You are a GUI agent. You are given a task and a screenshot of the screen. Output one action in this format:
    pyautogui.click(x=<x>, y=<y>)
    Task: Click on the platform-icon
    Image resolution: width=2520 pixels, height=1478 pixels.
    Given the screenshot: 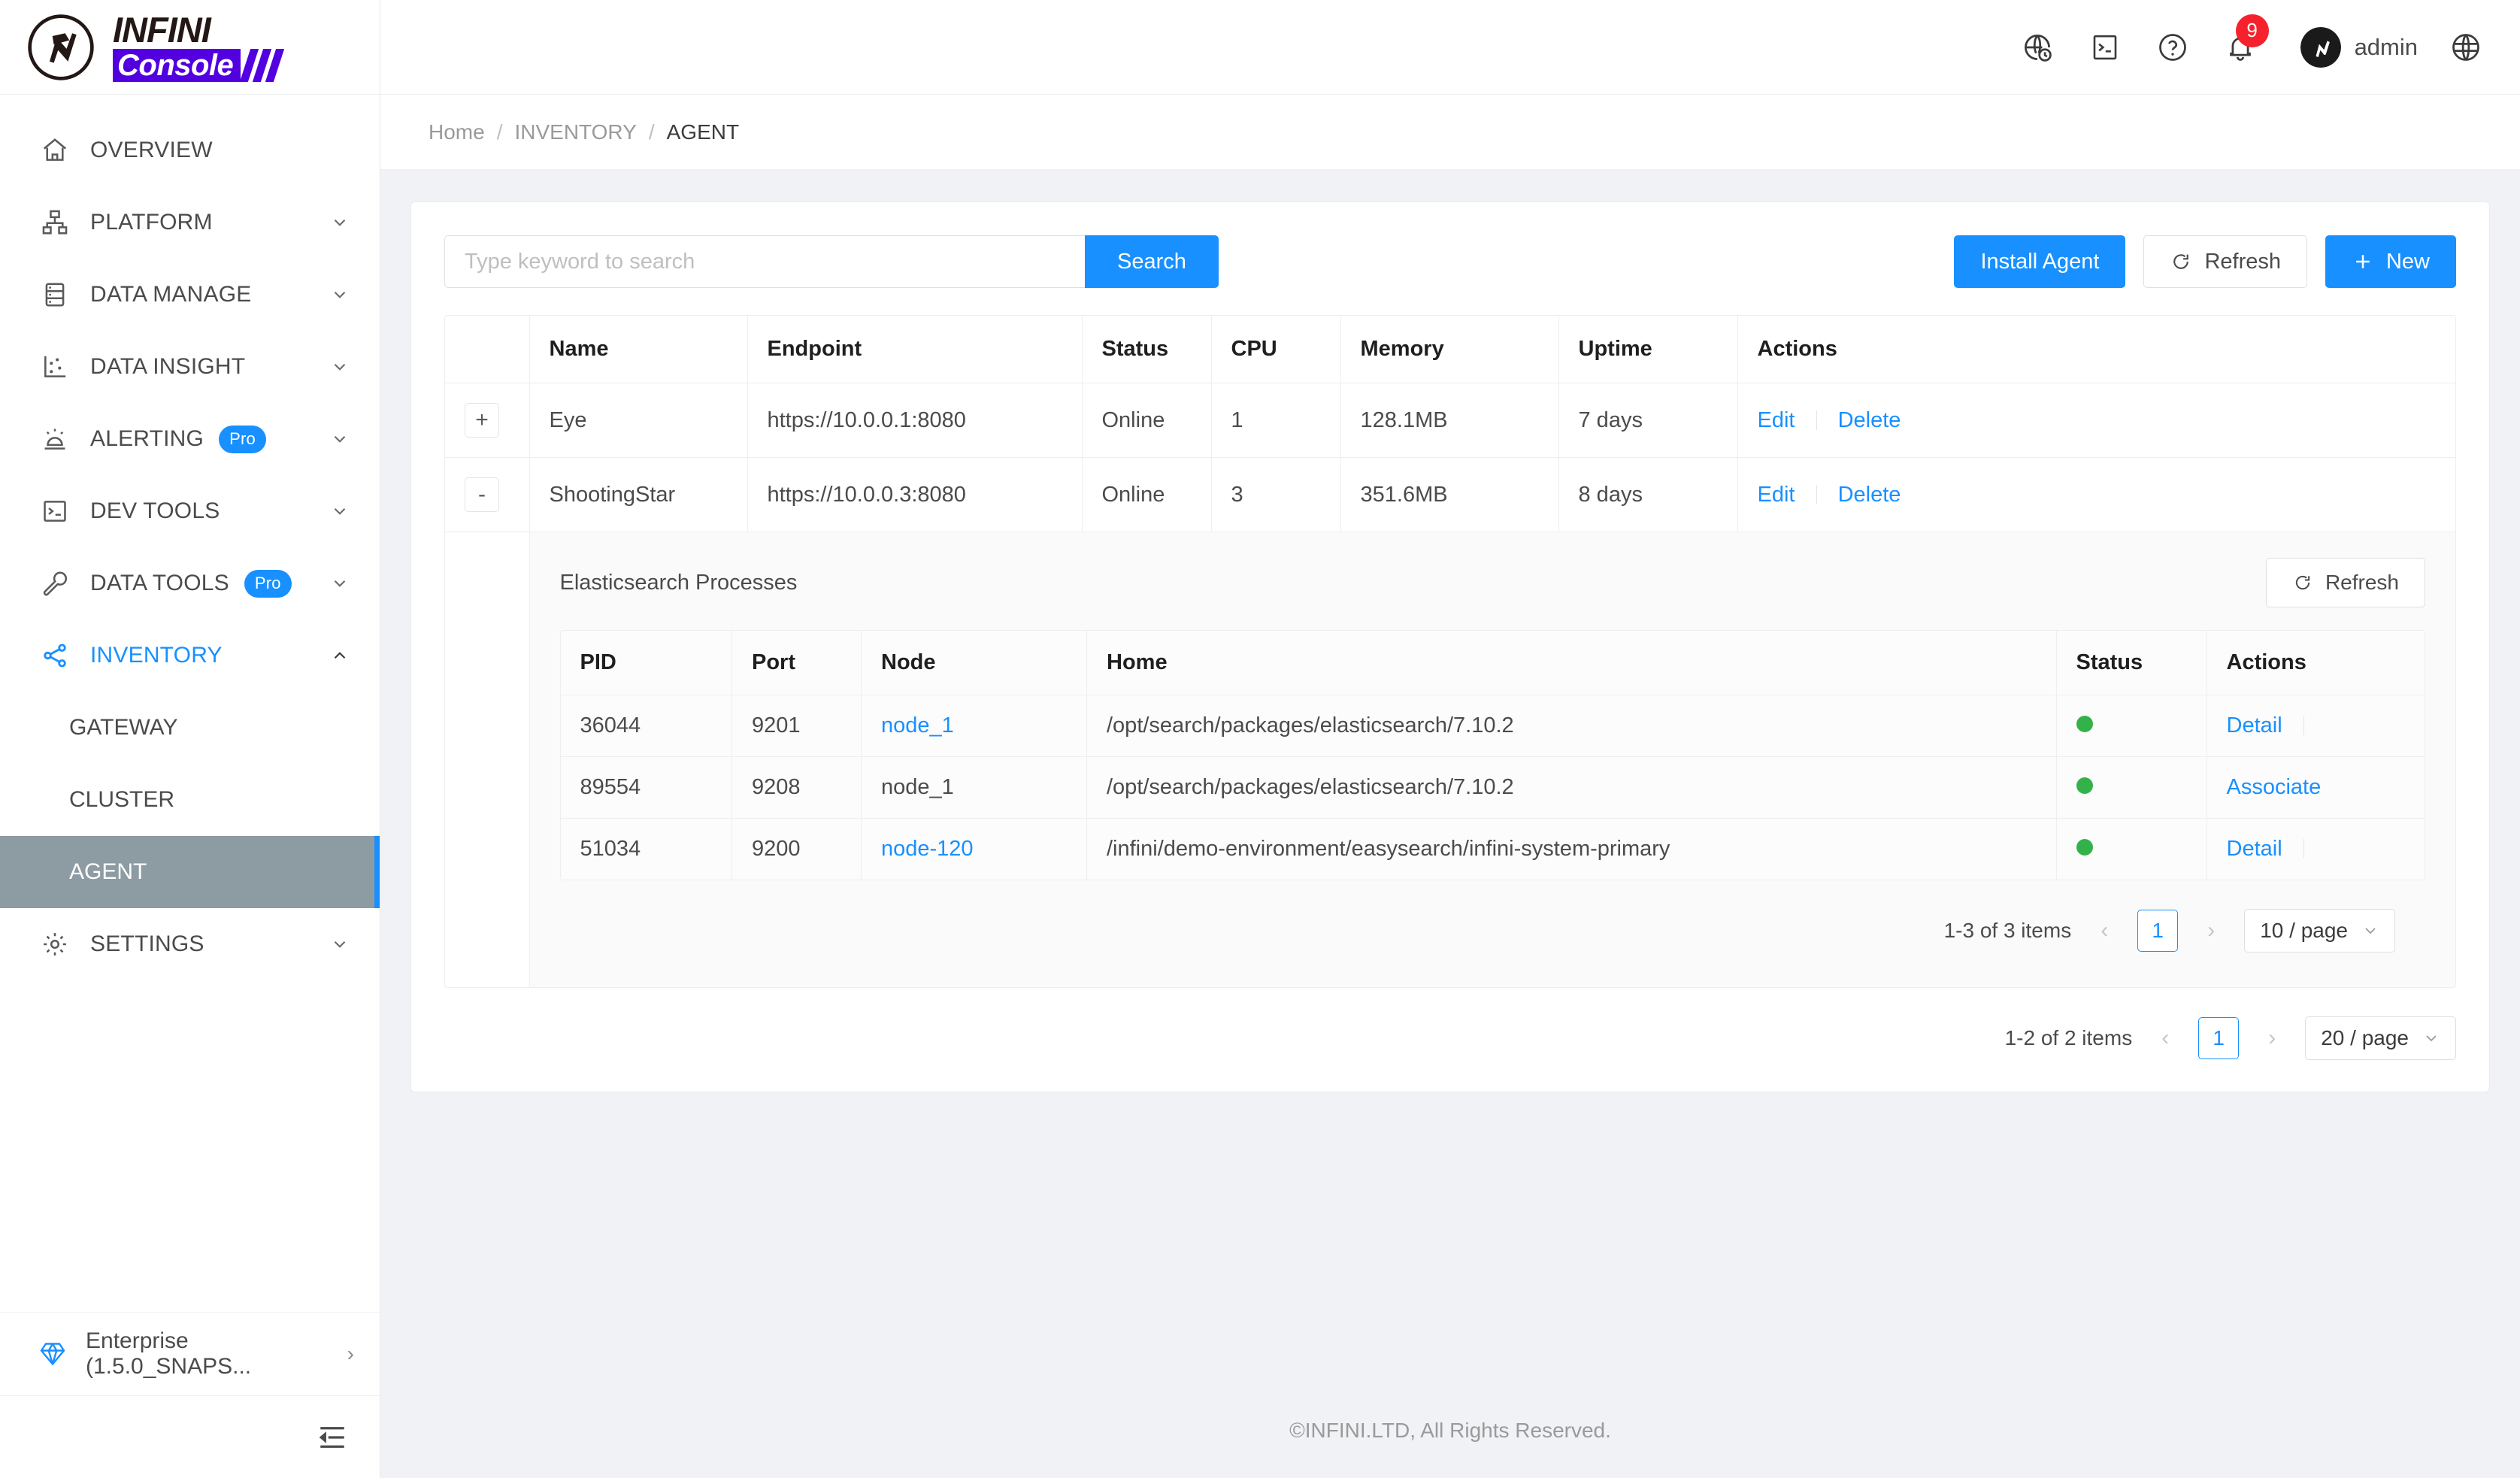 What is the action you would take?
    pyautogui.click(x=55, y=222)
    